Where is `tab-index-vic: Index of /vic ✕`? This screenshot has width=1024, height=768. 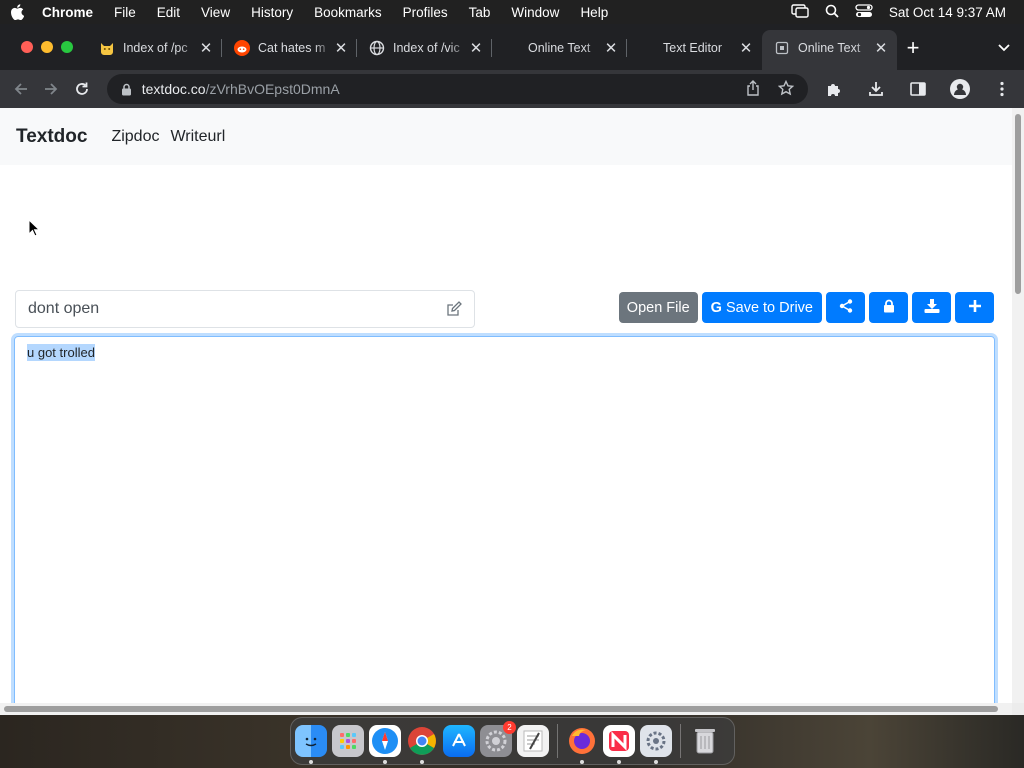
tab-index-vic: Index of /vic ✕ is located at coordinates (424, 48).